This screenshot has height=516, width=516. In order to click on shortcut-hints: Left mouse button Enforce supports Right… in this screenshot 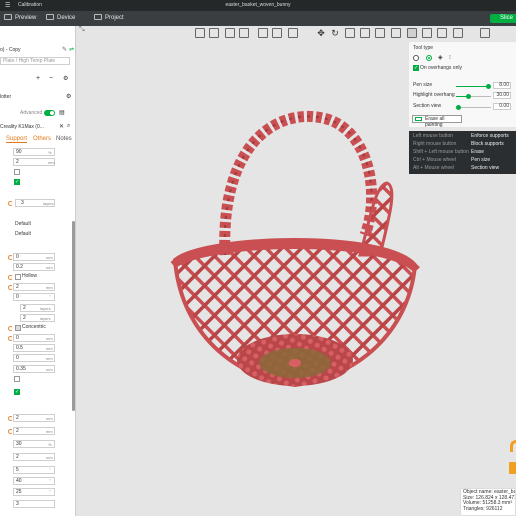, I will do `click(462, 152)`.